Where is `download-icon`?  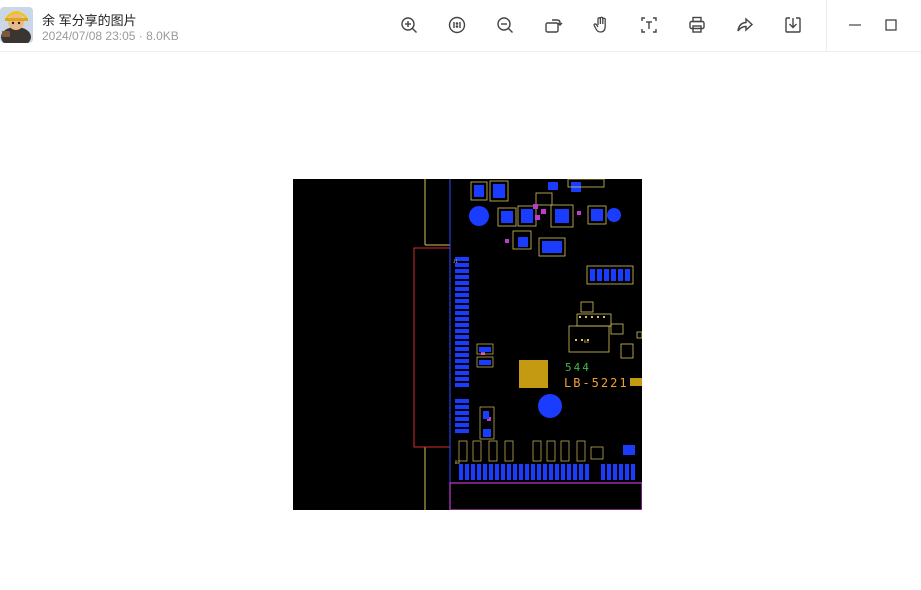
download-icon is located at coordinates (793, 25).